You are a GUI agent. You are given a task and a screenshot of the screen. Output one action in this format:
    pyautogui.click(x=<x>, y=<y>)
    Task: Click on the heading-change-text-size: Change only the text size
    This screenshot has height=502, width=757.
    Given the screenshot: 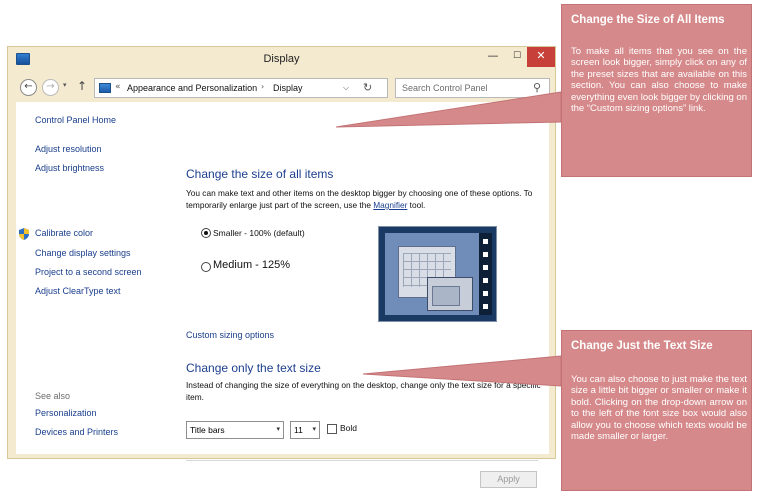 What is the action you would take?
    pyautogui.click(x=253, y=368)
    